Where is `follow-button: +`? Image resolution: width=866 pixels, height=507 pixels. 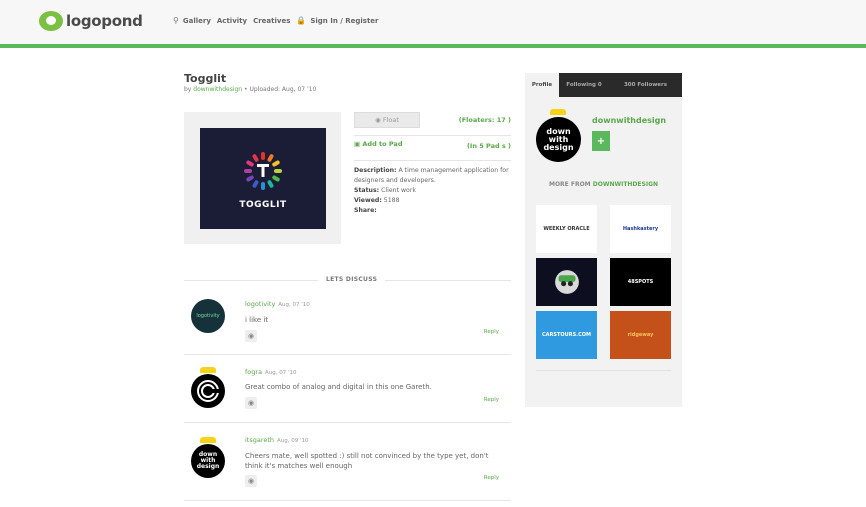
follow-button: + is located at coordinates (601, 141).